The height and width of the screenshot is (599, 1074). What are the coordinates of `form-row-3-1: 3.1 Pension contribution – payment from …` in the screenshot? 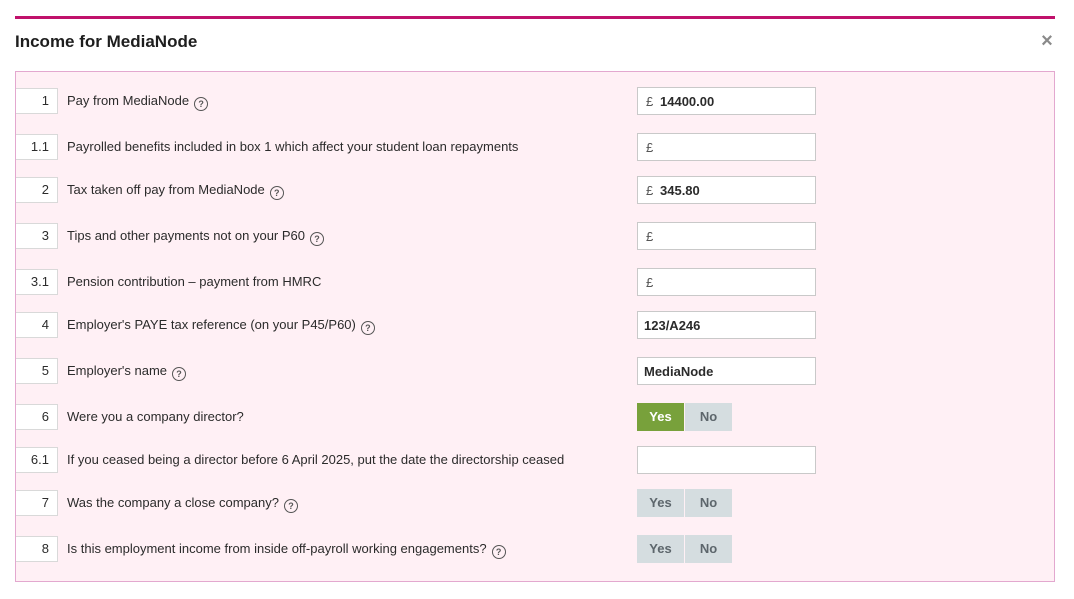 It's located at (535, 282).